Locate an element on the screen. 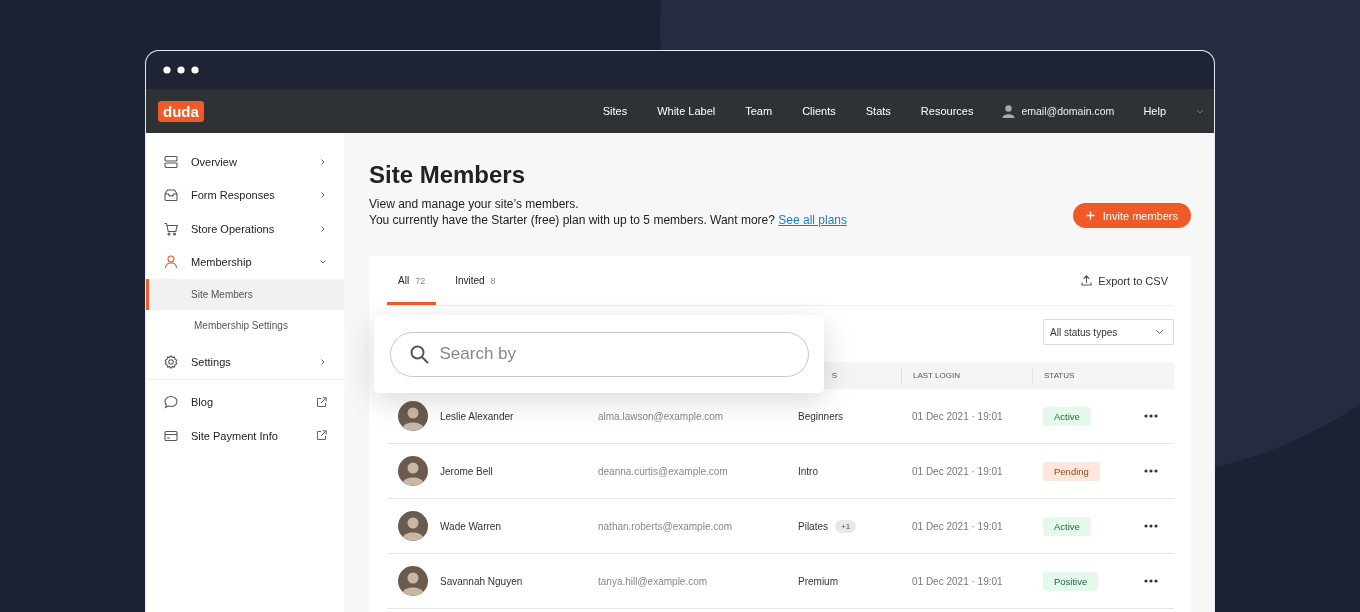  member-email: alma.lawson@example.com is located at coordinates (661, 416).